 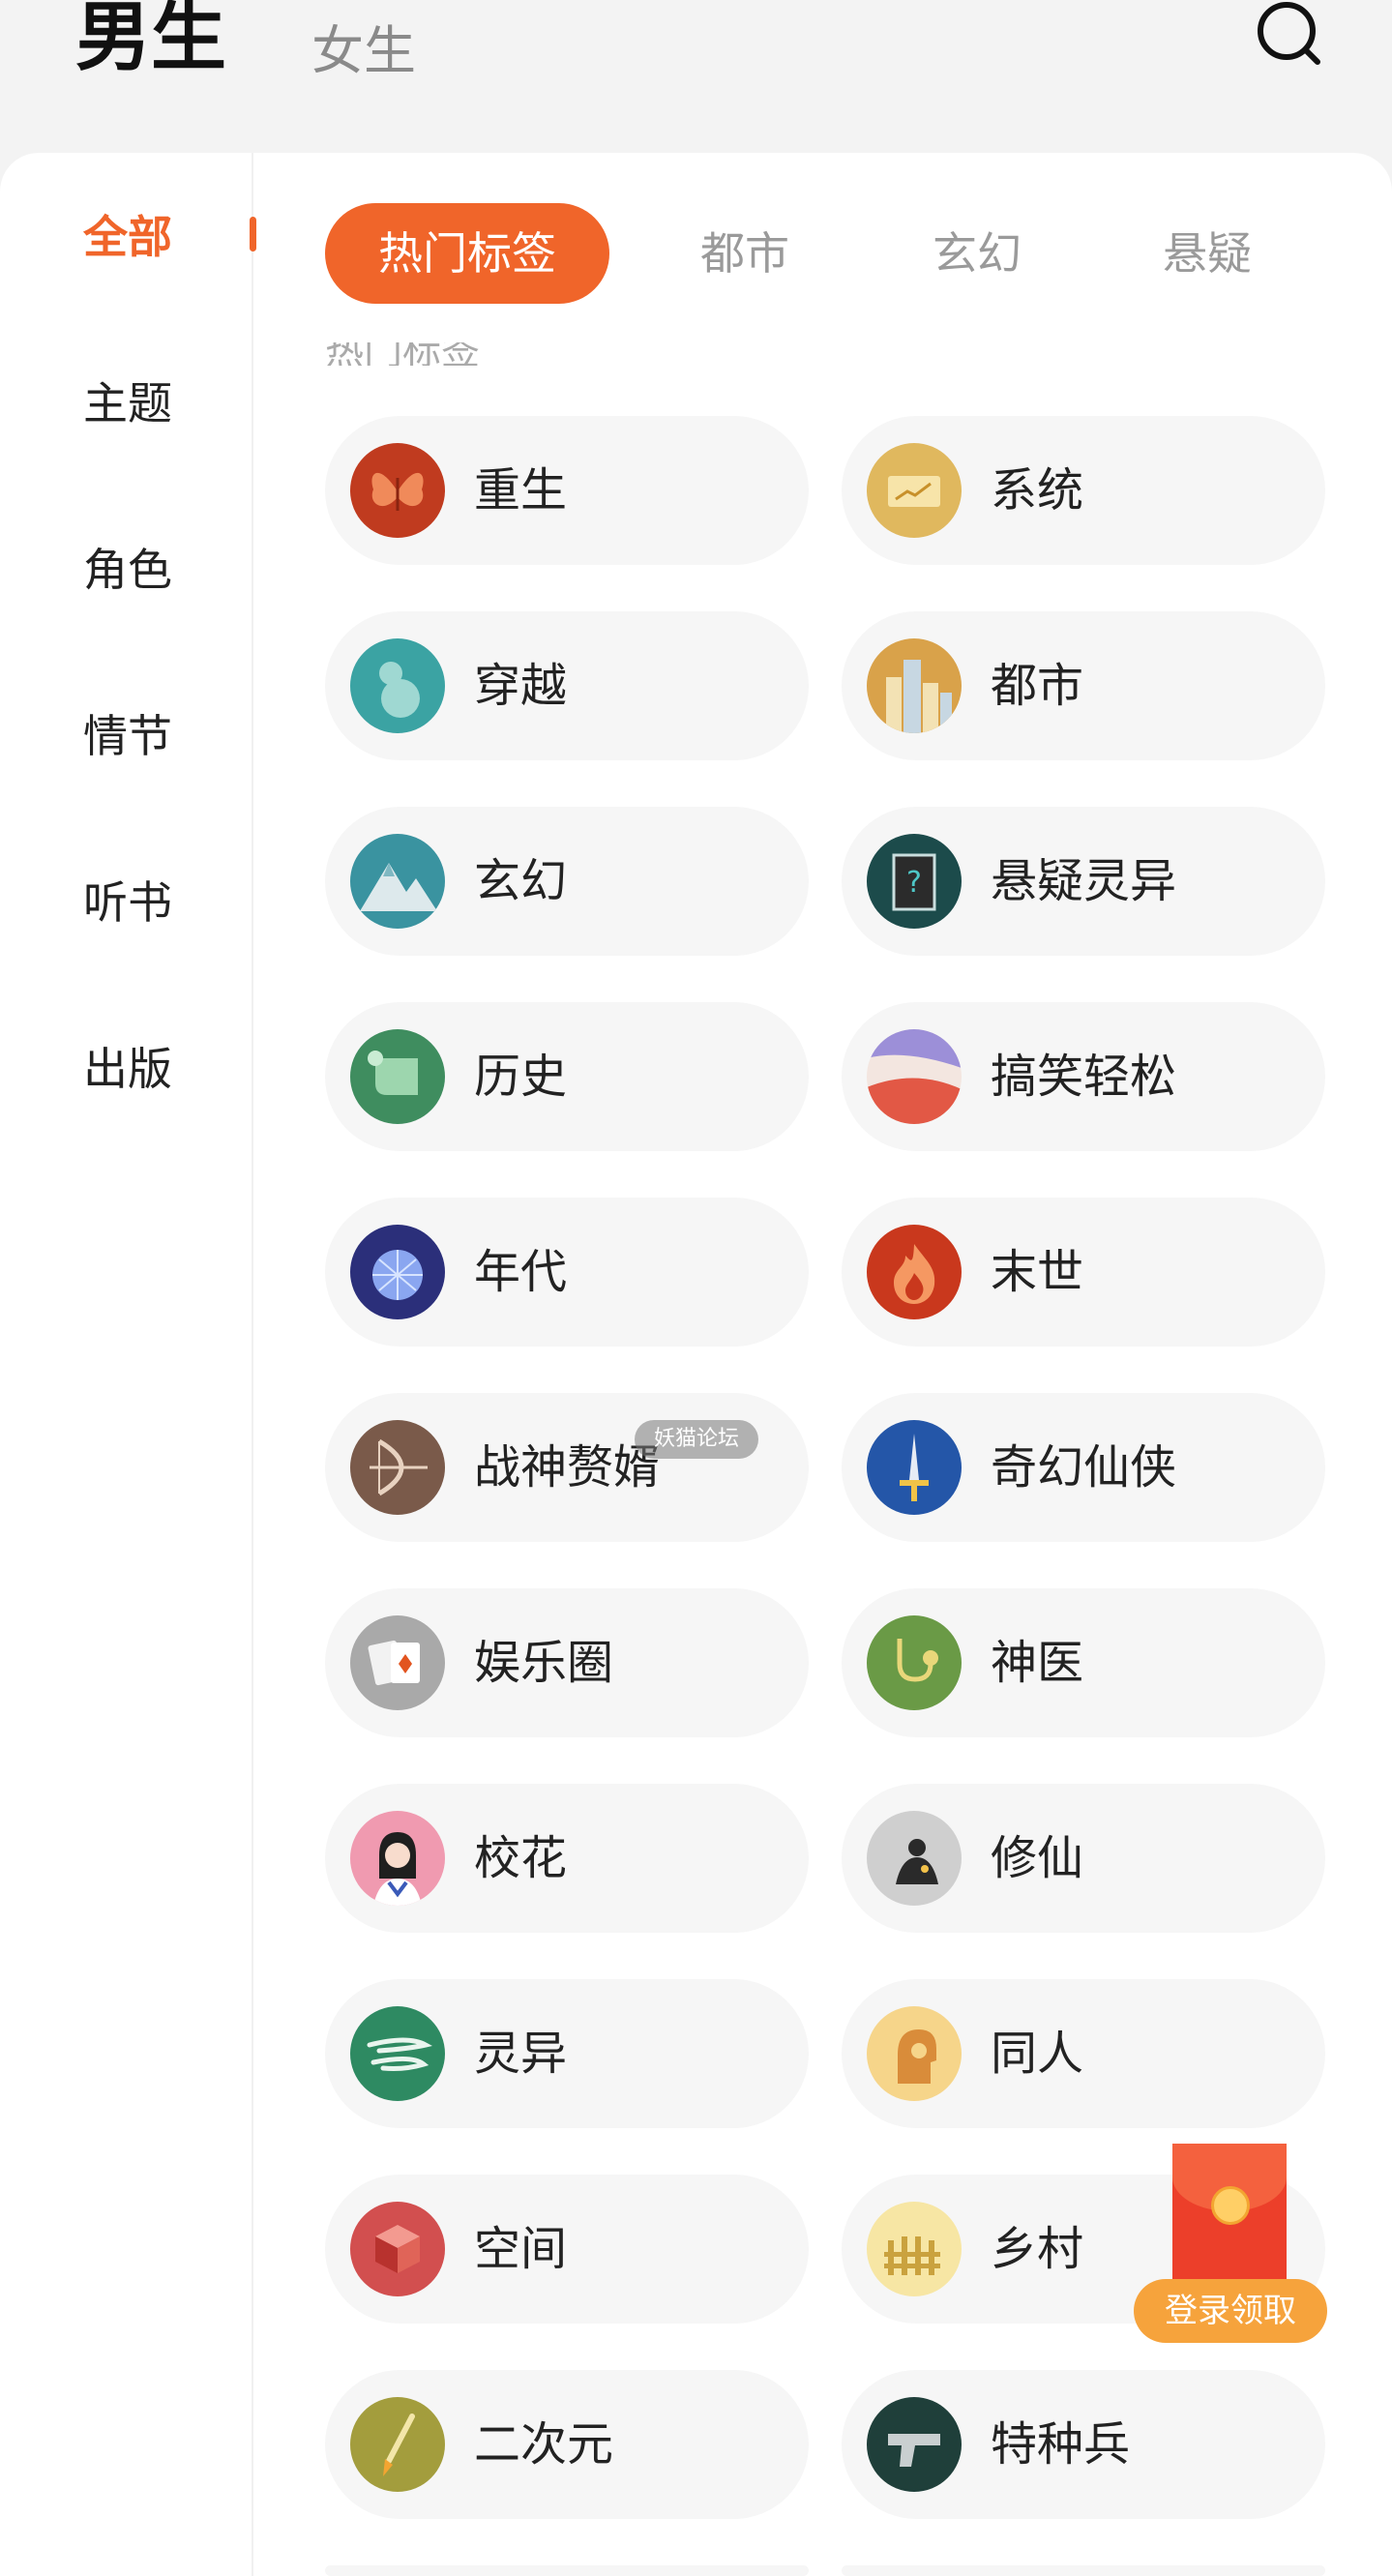 What do you see at coordinates (398, 685) in the screenshot?
I see `gourd-icon` at bounding box center [398, 685].